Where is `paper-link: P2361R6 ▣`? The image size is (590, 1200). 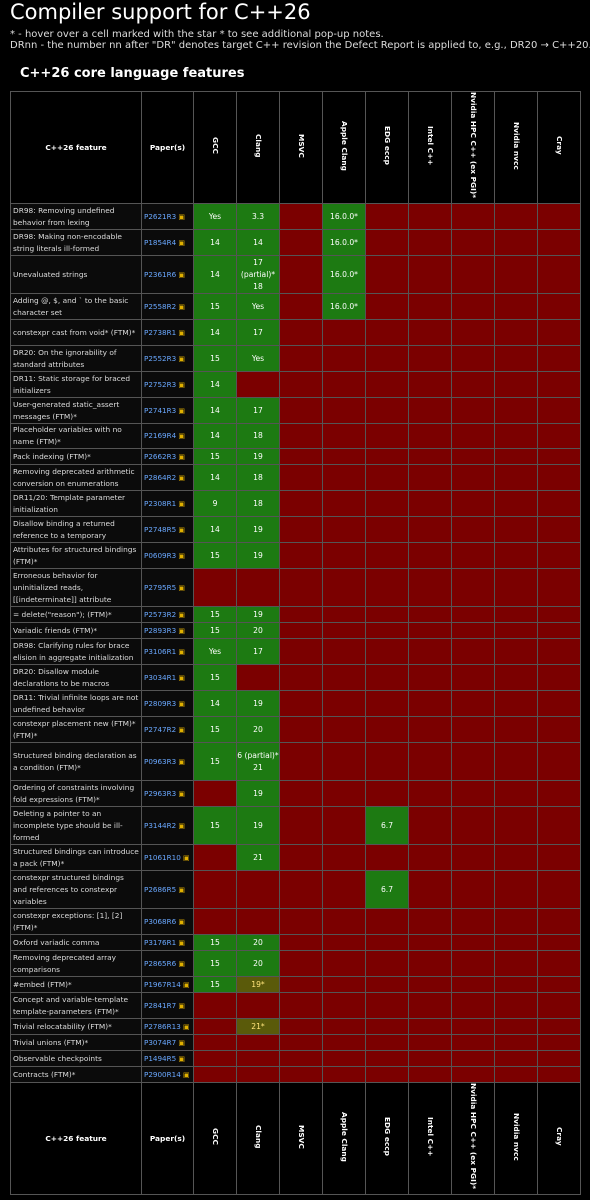
paper-link: P2361R6 ▣ is located at coordinates (167, 274).